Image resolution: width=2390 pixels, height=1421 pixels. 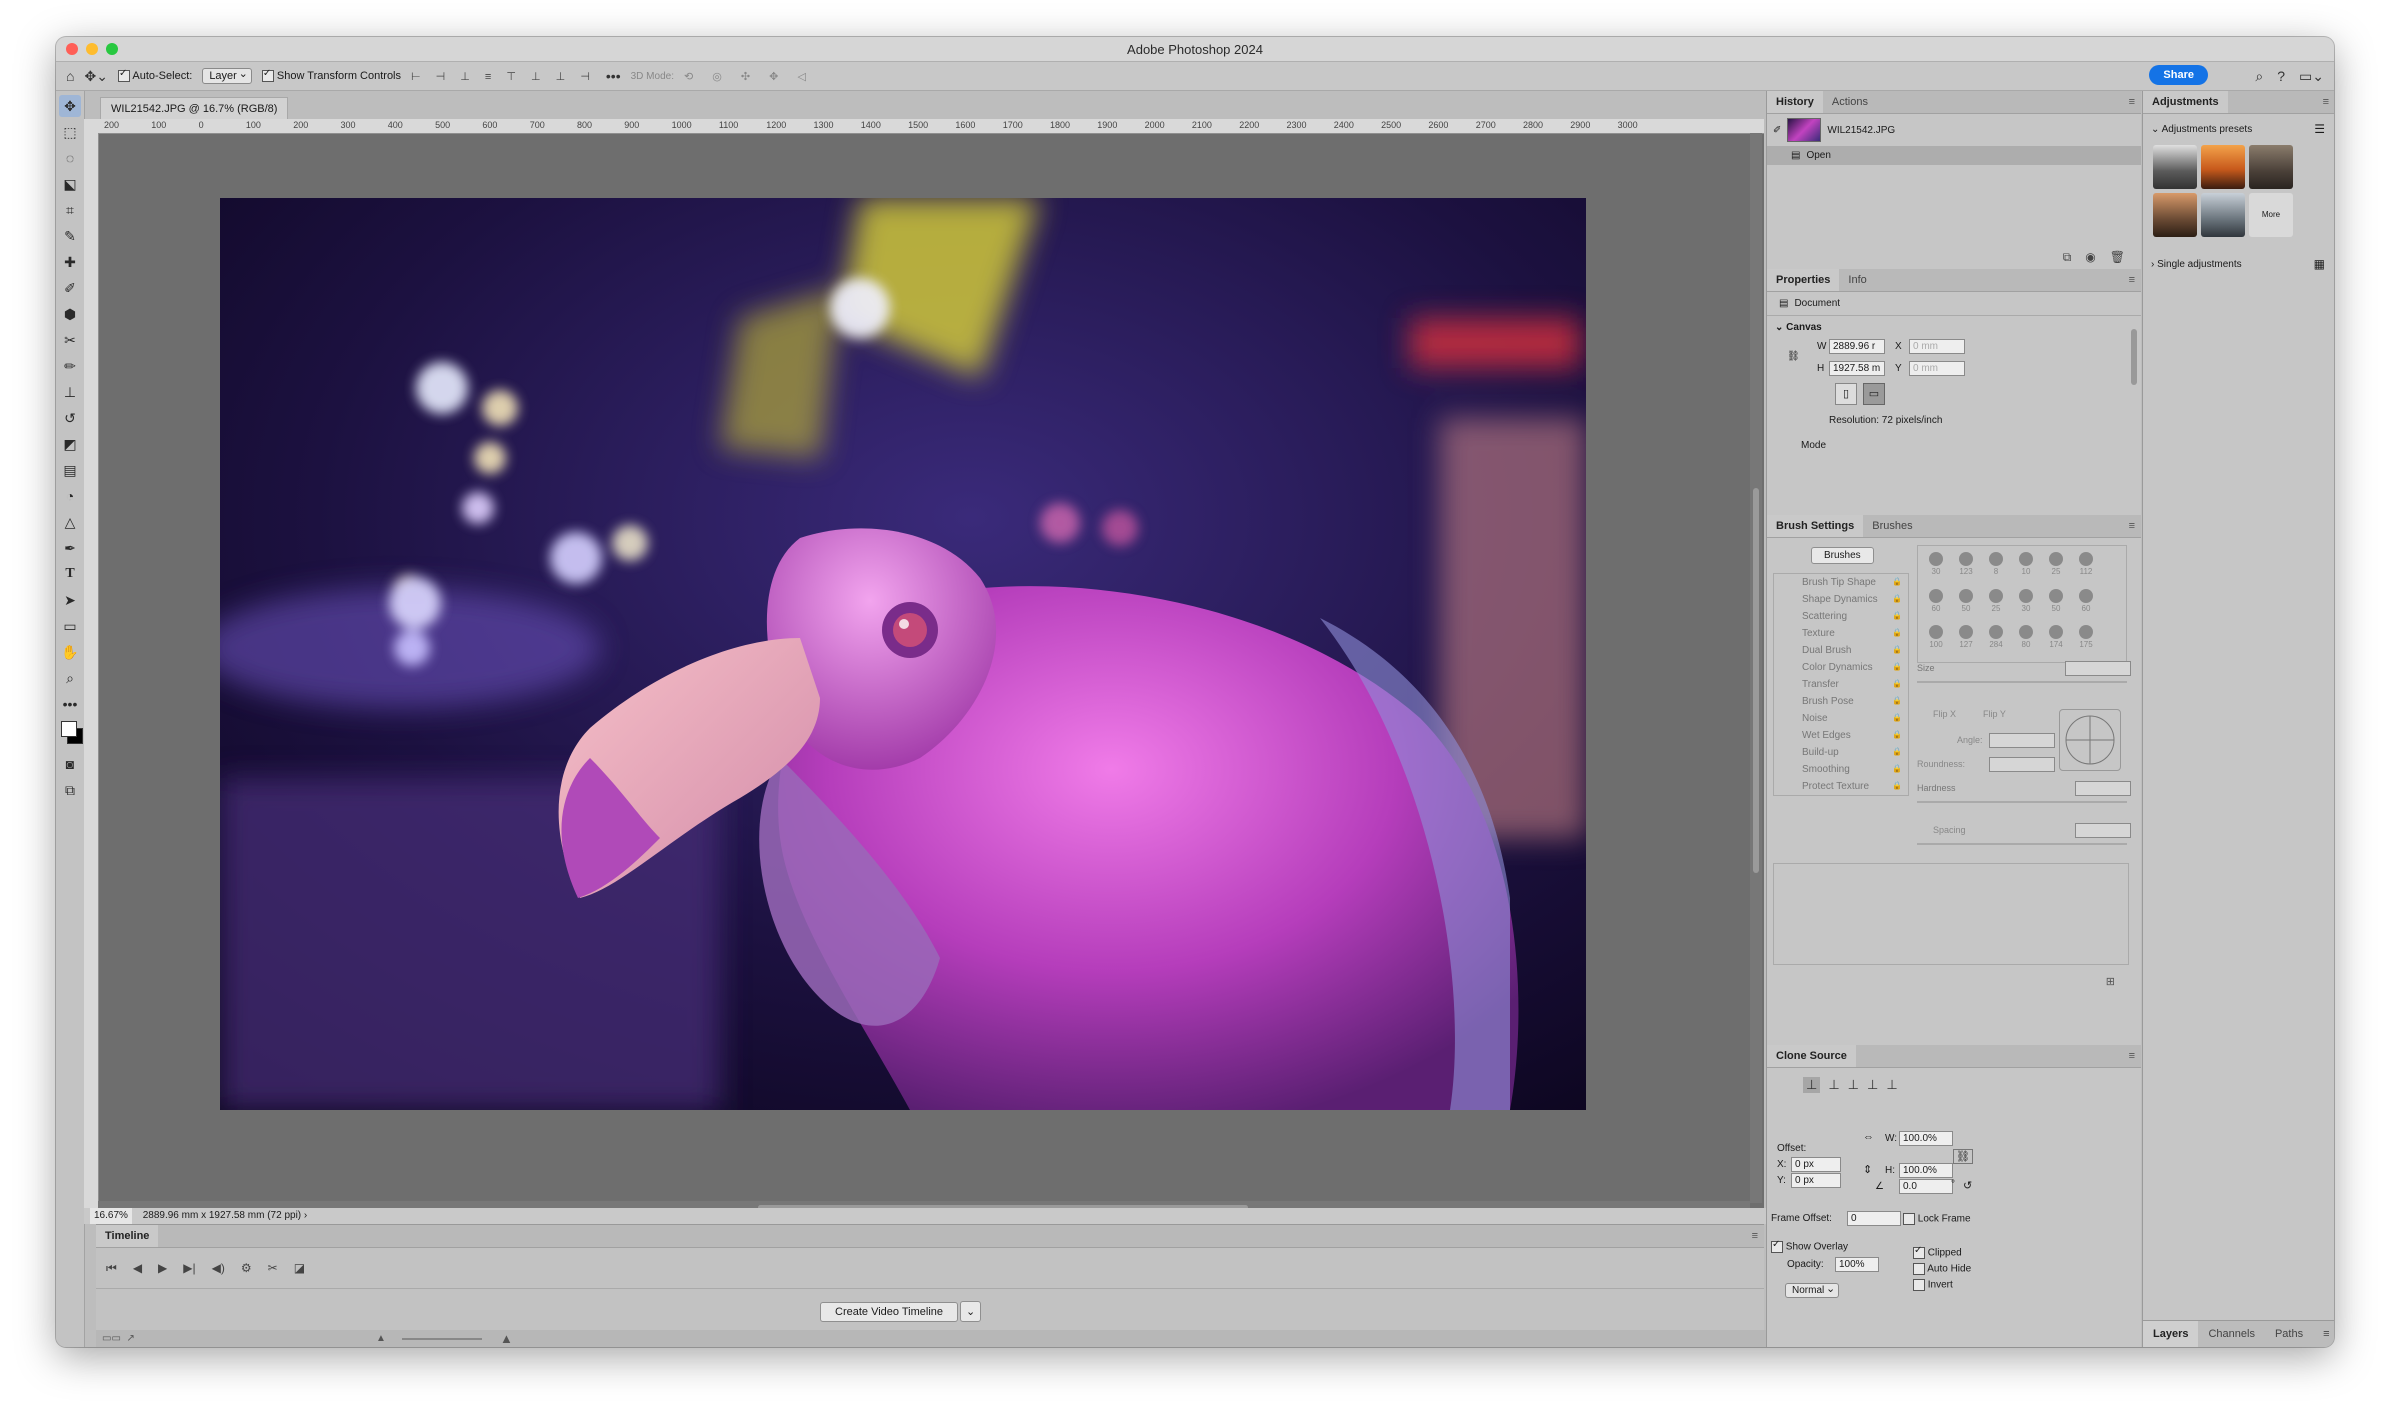 What do you see at coordinates (1841, 582) in the screenshot?
I see `list-item: Brush Tip Shape` at bounding box center [1841, 582].